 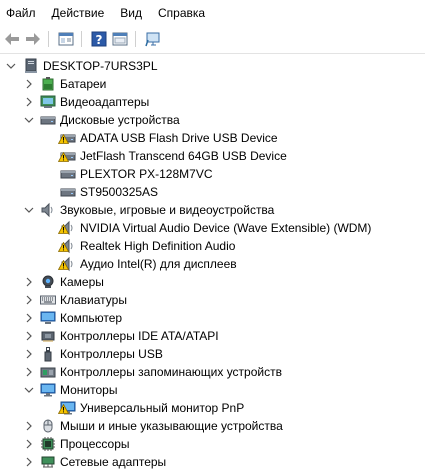 I want to click on speaker-icon, so click(x=48, y=210).